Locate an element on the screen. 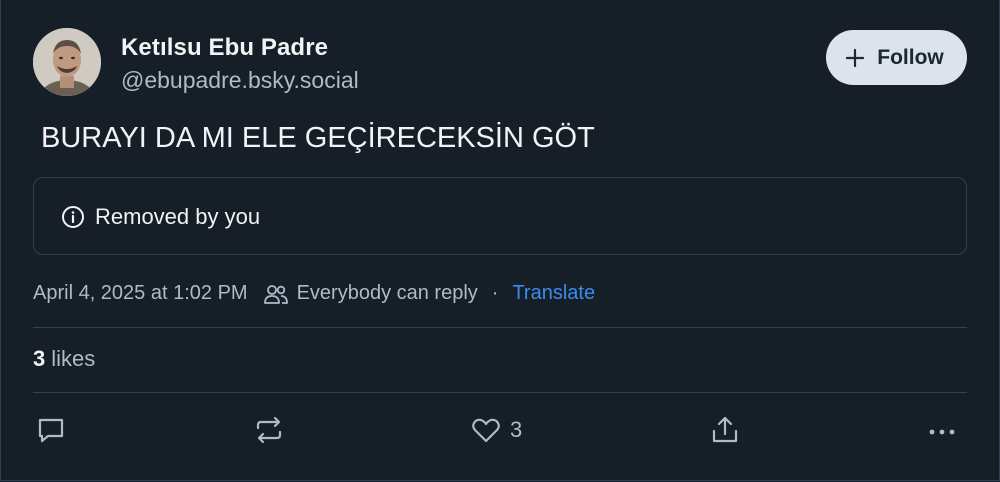 The height and width of the screenshot is (482, 1000). people-icon is located at coordinates (275, 294).